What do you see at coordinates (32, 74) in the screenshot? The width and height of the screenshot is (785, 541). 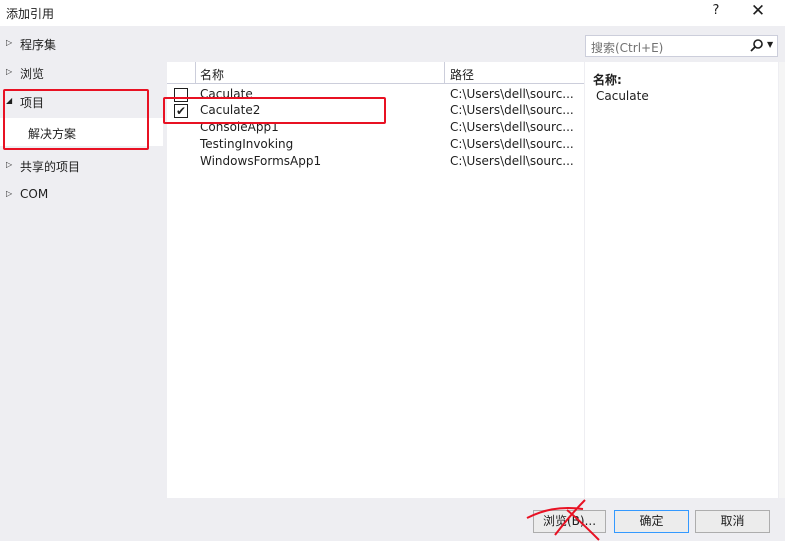 I see `nav-item-label: 浏览` at bounding box center [32, 74].